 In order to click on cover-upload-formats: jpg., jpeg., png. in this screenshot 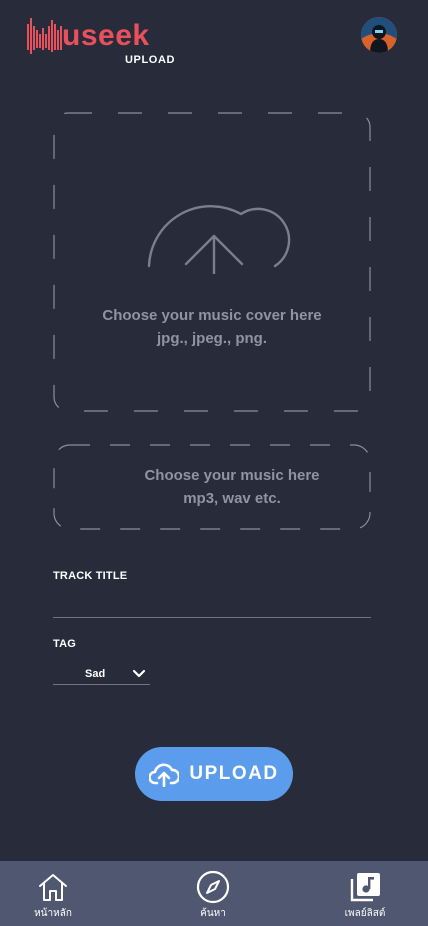, I will do `click(212, 338)`.